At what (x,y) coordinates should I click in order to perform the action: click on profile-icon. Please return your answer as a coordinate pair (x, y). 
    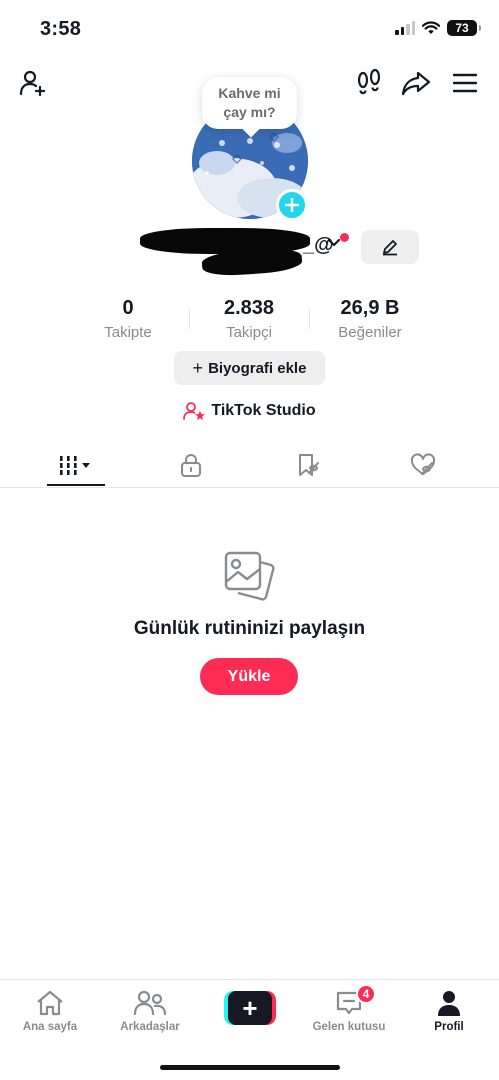
    Looking at the image, I should click on (449, 1003).